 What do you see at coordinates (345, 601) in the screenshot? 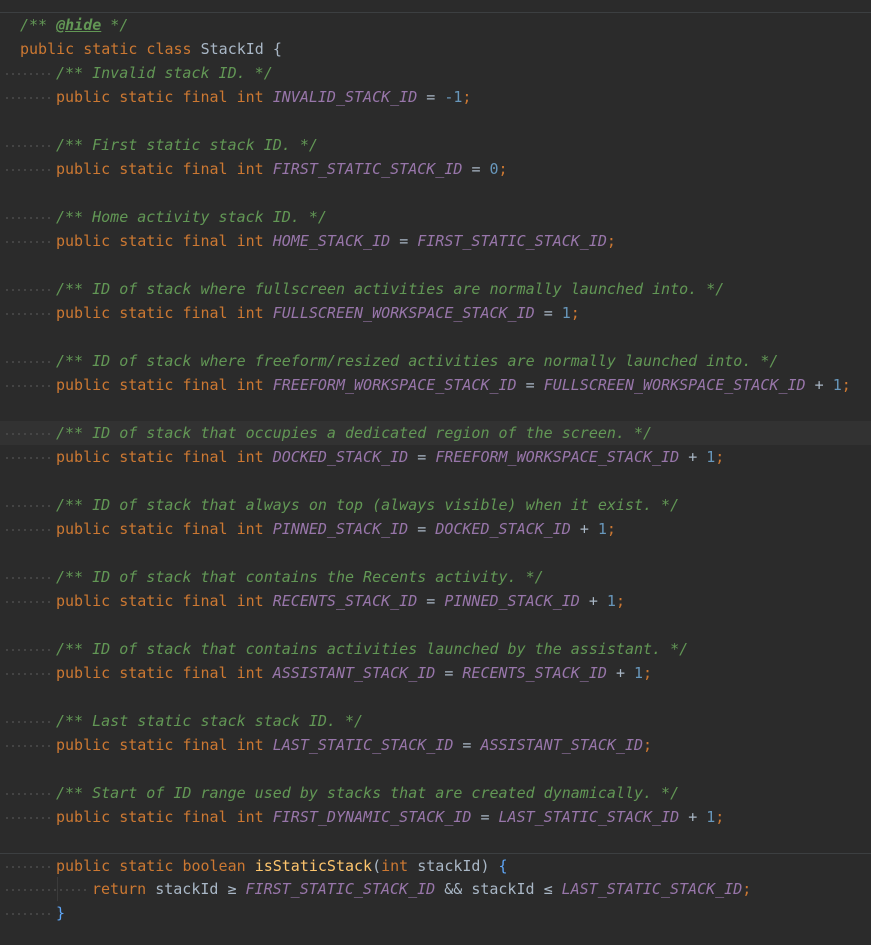
I see `constant-name: RECENTS_STACK_ID` at bounding box center [345, 601].